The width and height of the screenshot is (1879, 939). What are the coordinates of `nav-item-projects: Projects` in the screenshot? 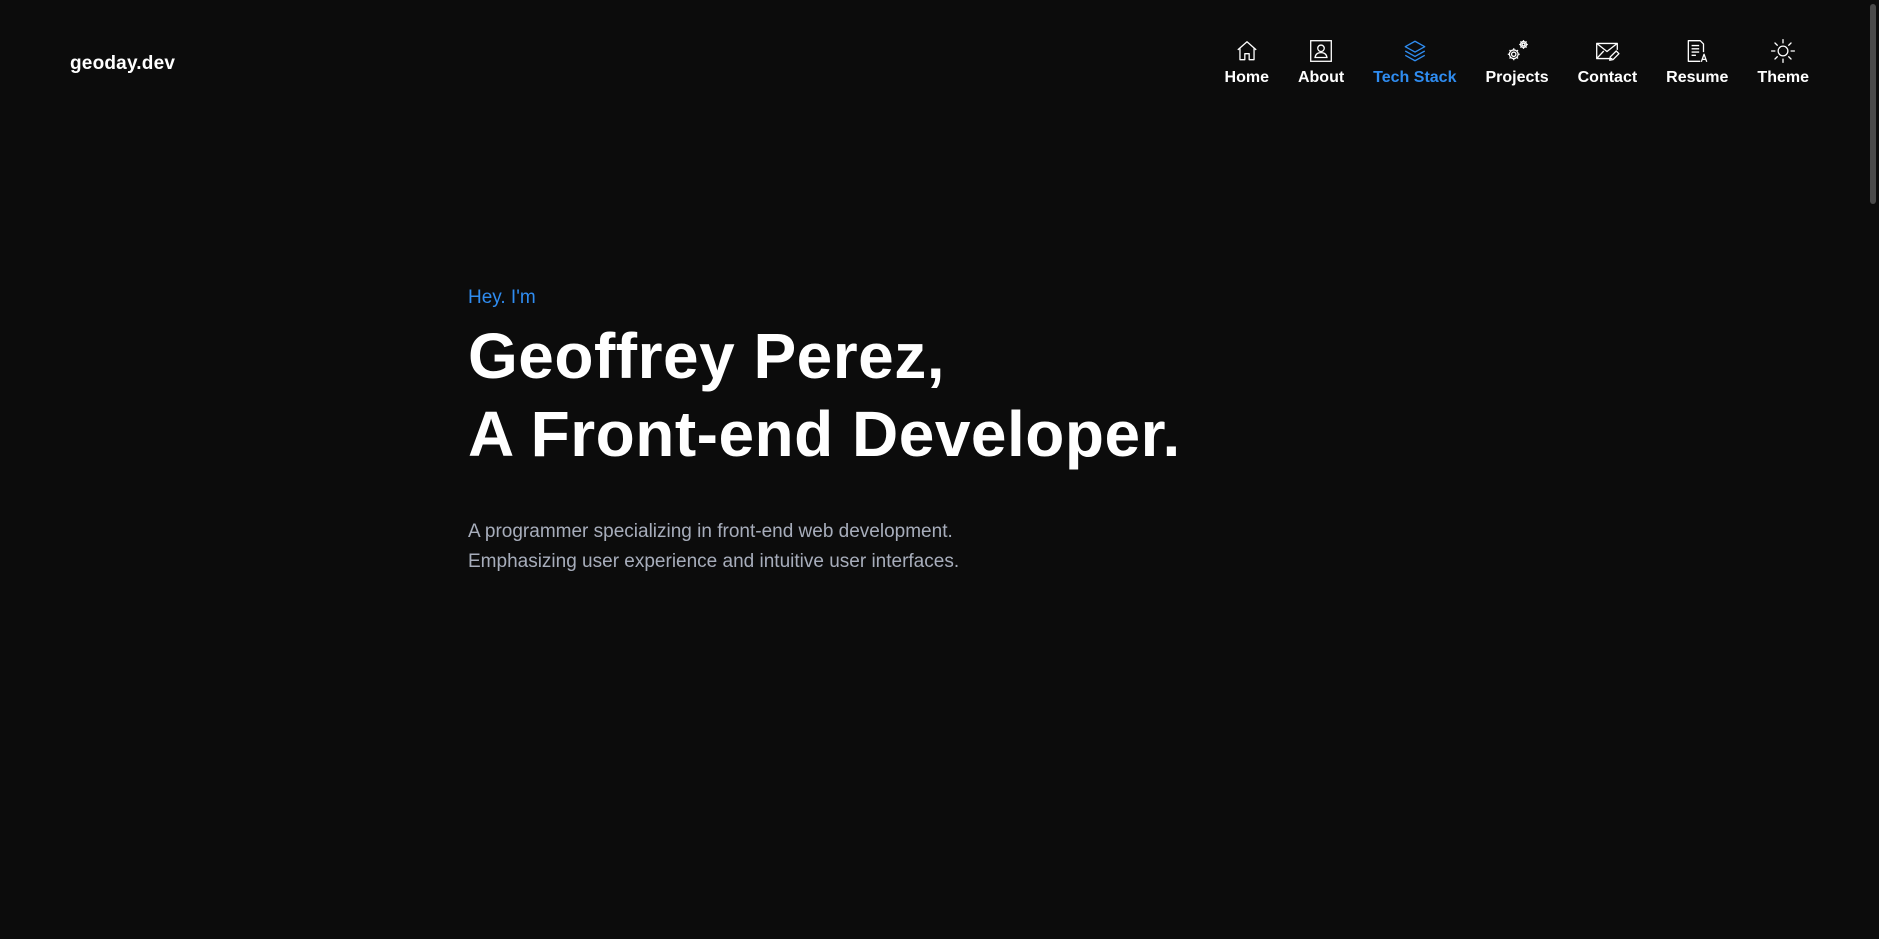 It's located at (1517, 61).